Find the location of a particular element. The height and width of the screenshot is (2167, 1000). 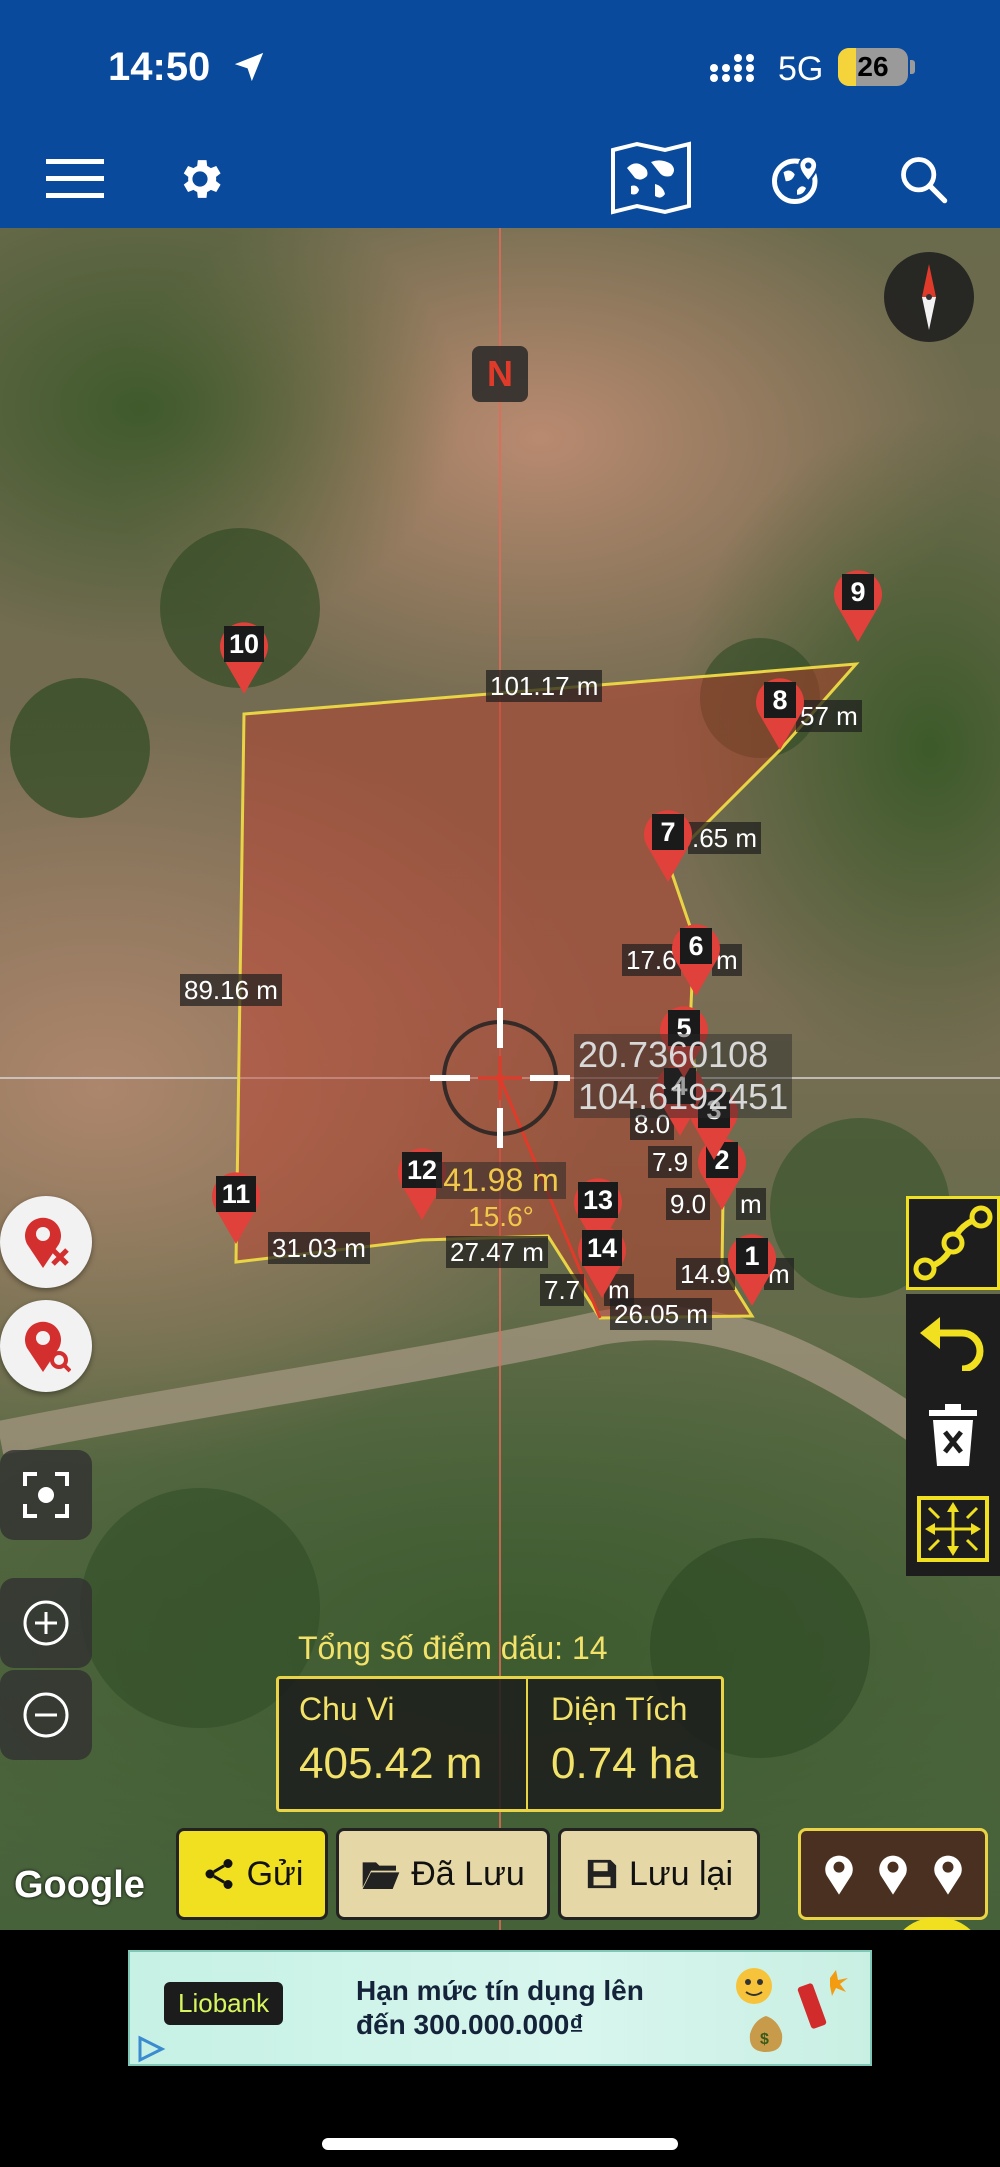

menu-icon is located at coordinates (75, 179).